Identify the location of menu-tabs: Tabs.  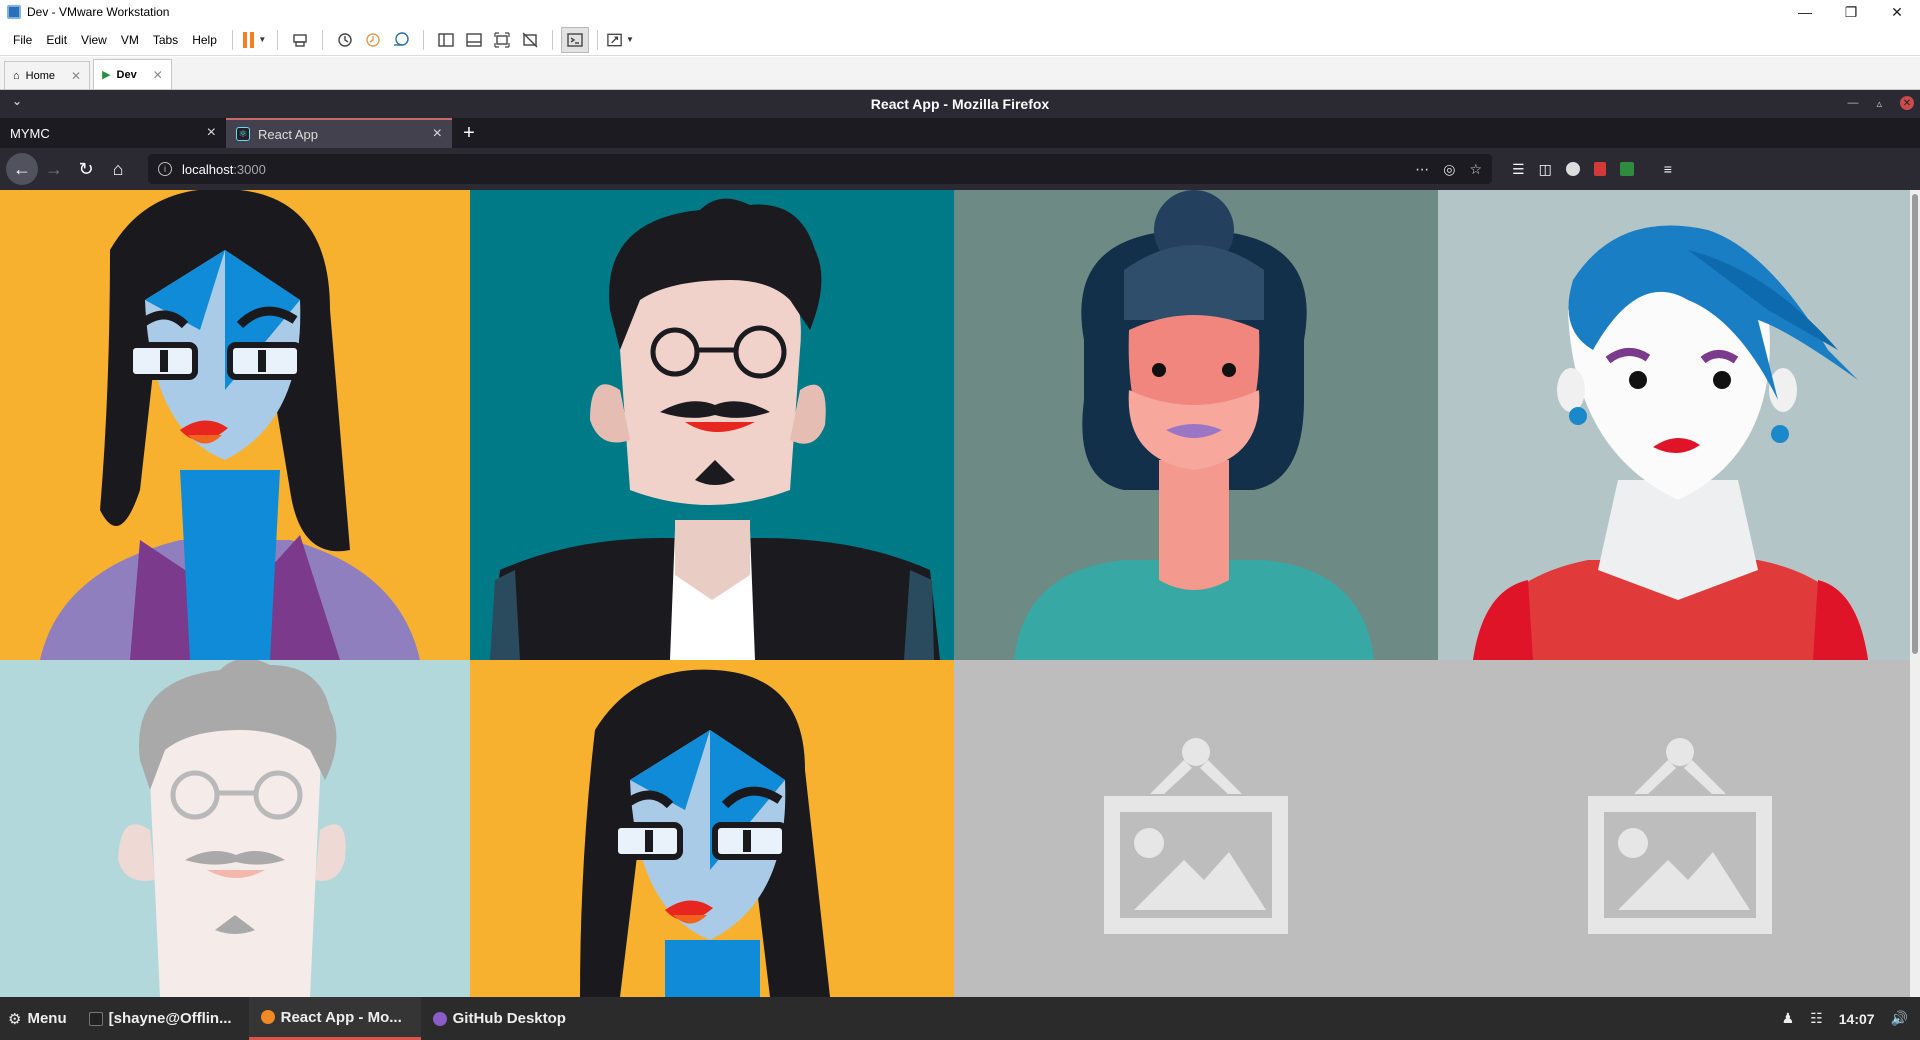
(165, 40).